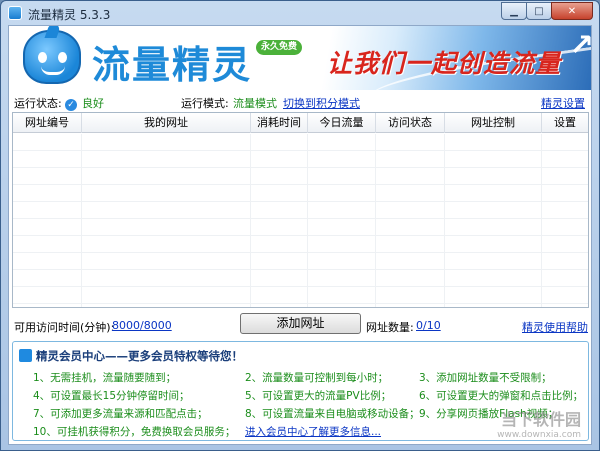 This screenshot has width=600, height=451. I want to click on run-state-value: 良好, so click(93, 103).